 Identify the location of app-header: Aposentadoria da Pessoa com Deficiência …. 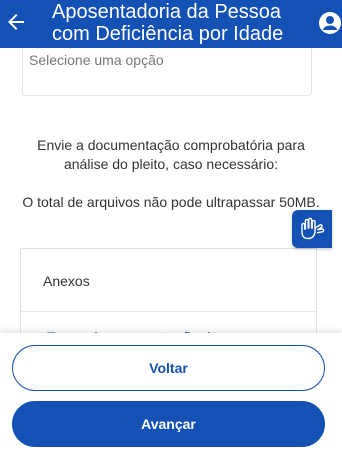
(171, 24).